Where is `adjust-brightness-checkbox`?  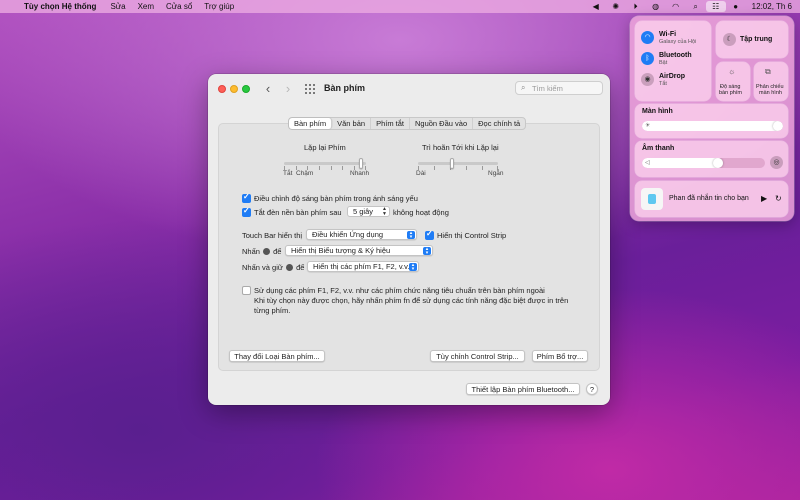
adjust-brightness-checkbox is located at coordinates (246, 197).